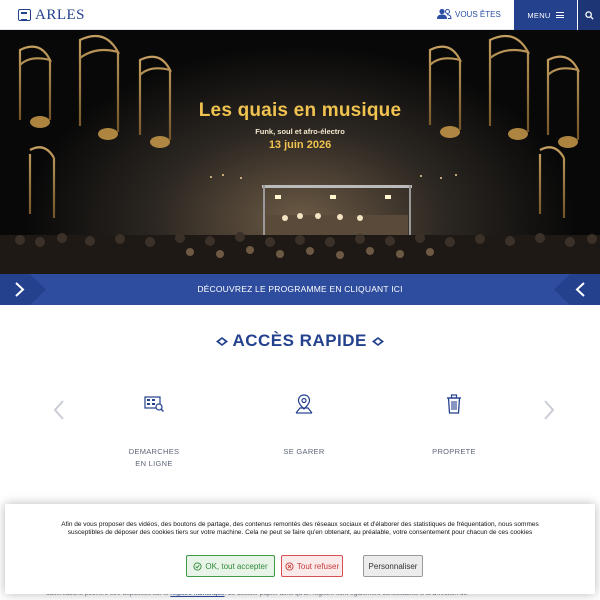  I want to click on hero-title: Les quais en musique, so click(300, 110).